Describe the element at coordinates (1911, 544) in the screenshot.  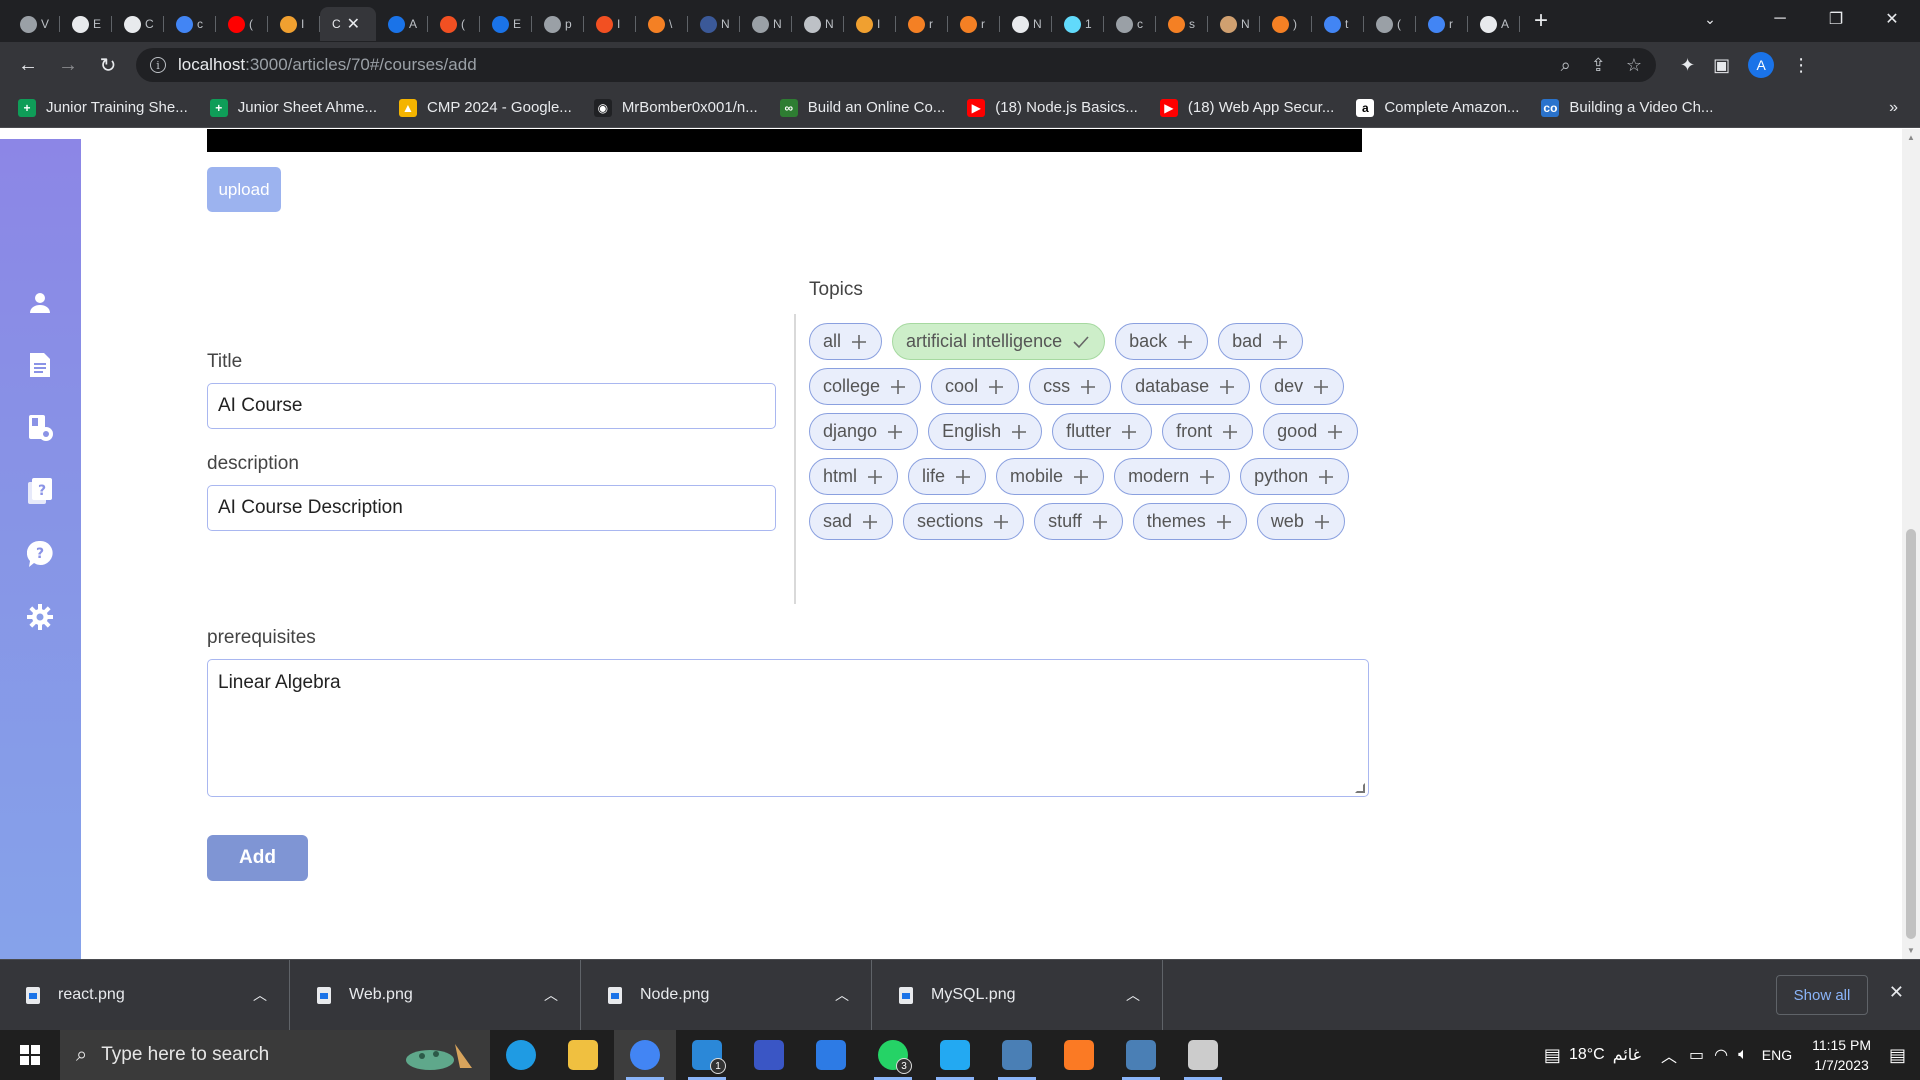
I see `page-scrollbar: ▲ ▼` at that location.